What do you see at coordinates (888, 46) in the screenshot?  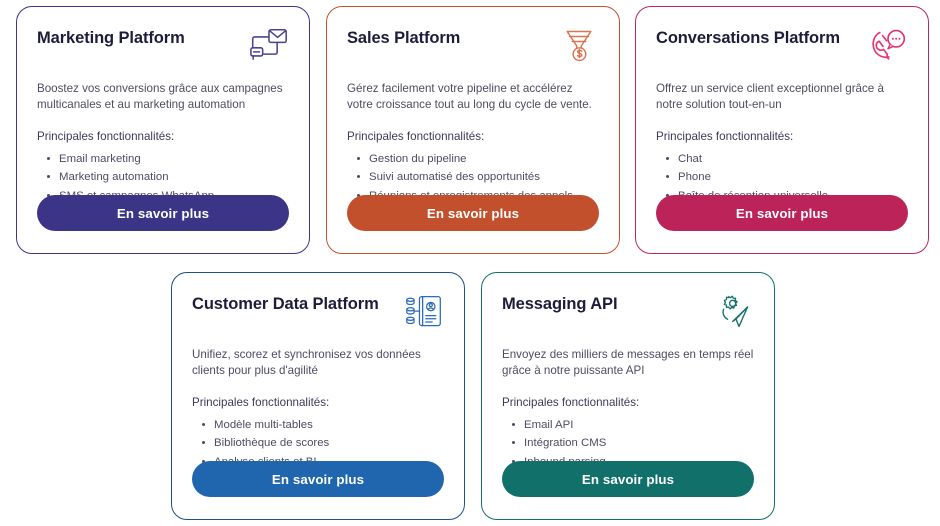 I see `phone-chat-bubble-icon` at bounding box center [888, 46].